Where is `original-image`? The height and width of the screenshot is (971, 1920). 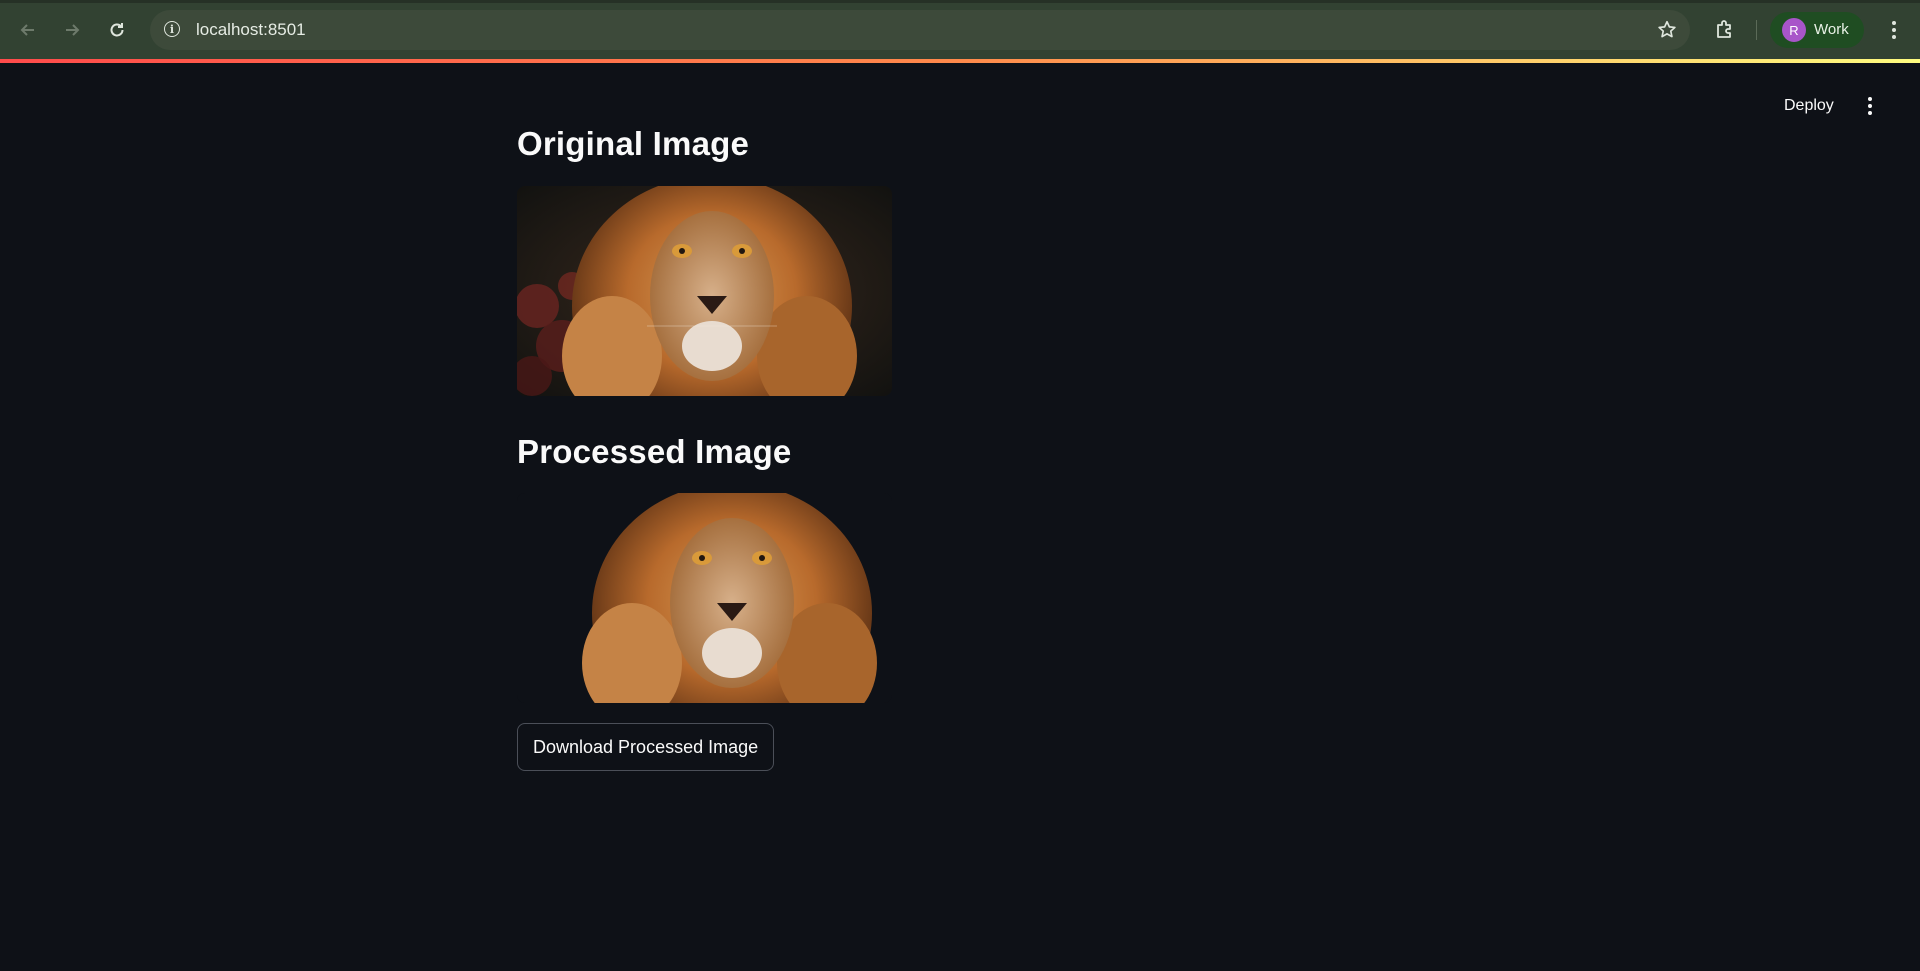
original-image is located at coordinates (704, 291).